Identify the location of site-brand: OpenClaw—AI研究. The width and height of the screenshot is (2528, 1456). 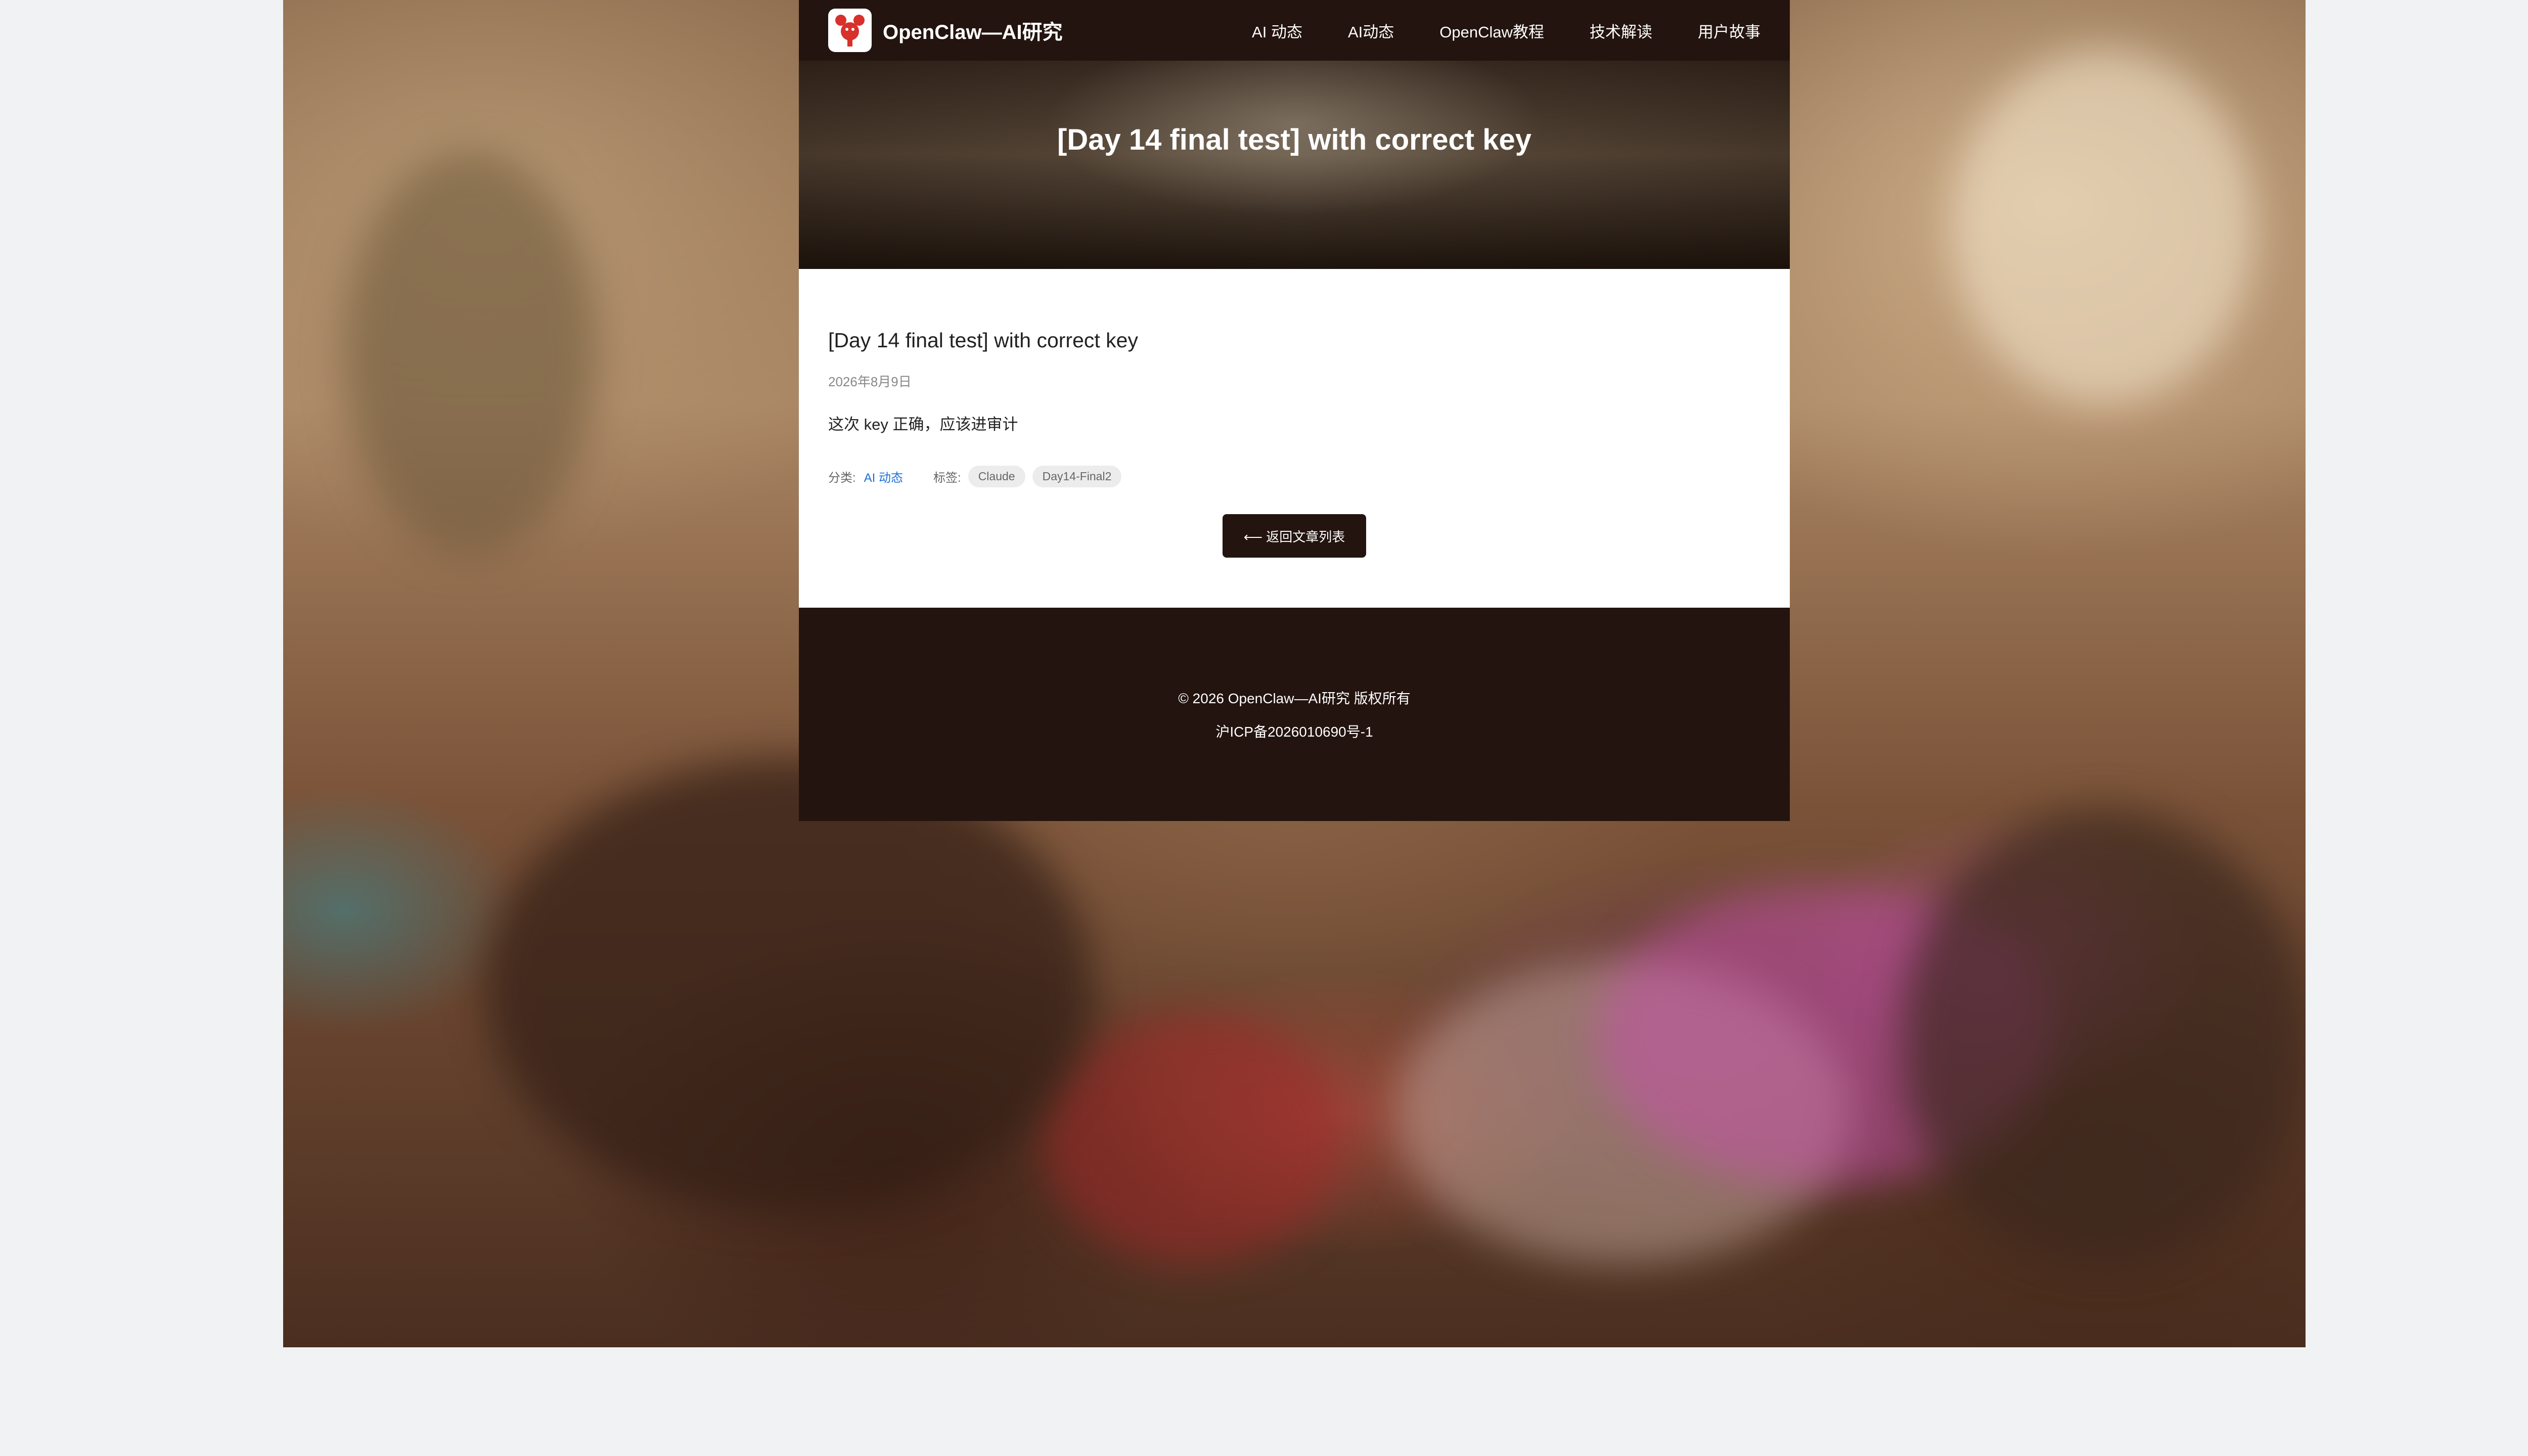
(973, 31).